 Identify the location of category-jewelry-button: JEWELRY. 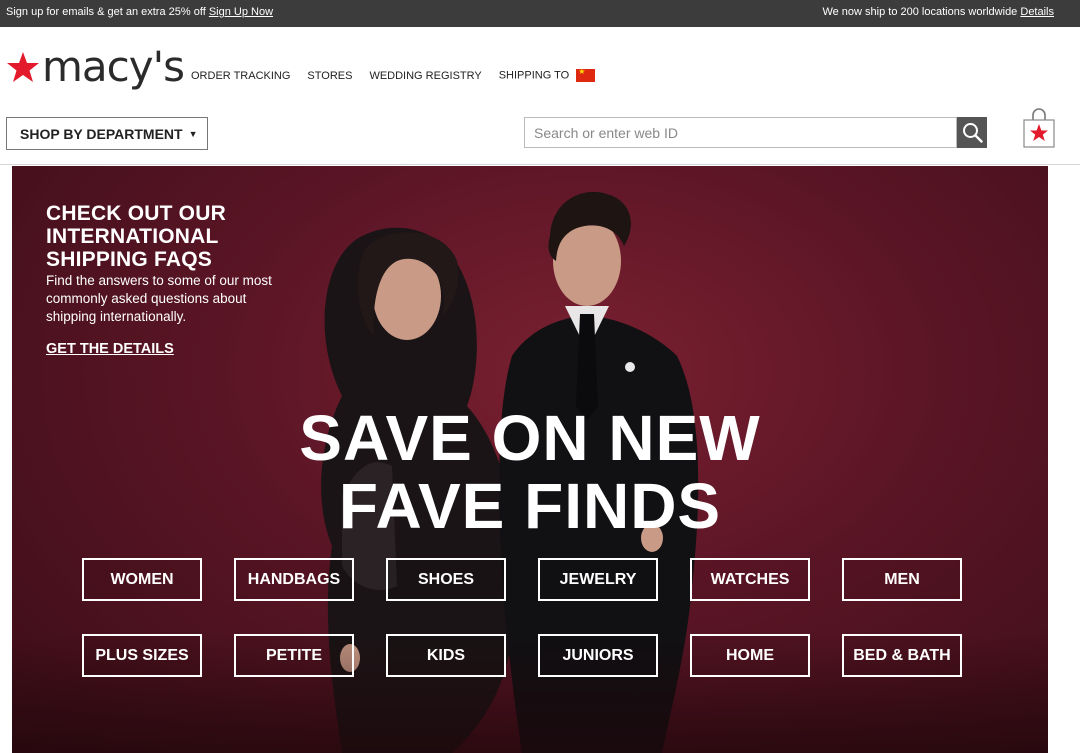
(598, 579).